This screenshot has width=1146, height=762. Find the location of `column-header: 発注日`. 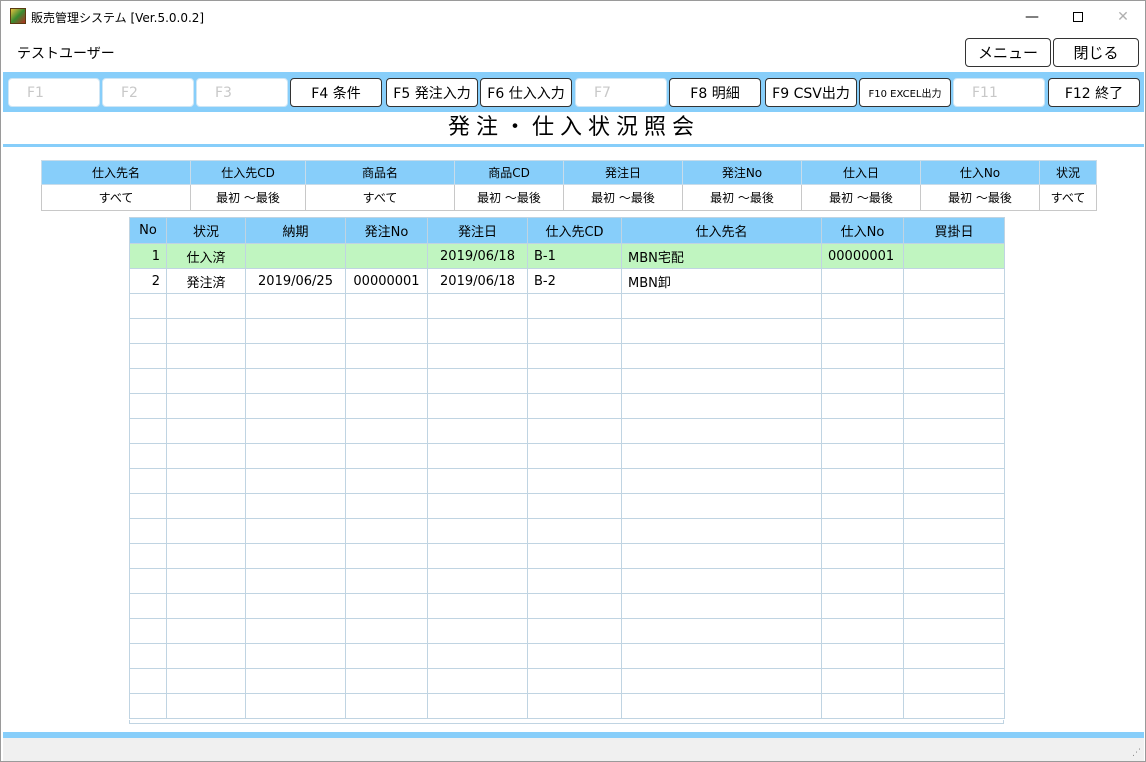

column-header: 発注日 is located at coordinates (477, 230).